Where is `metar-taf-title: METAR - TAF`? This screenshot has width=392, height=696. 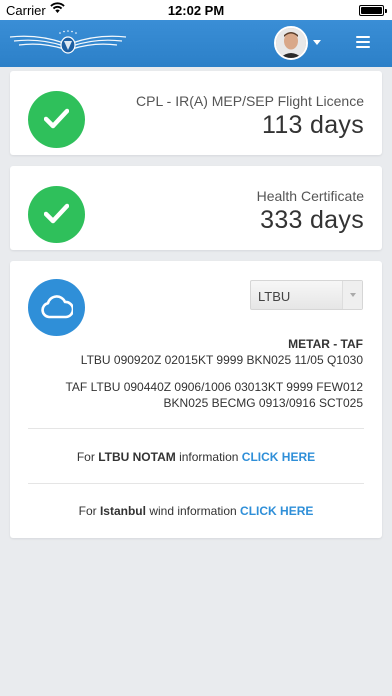
metar-taf-title: METAR - TAF is located at coordinates (325, 344).